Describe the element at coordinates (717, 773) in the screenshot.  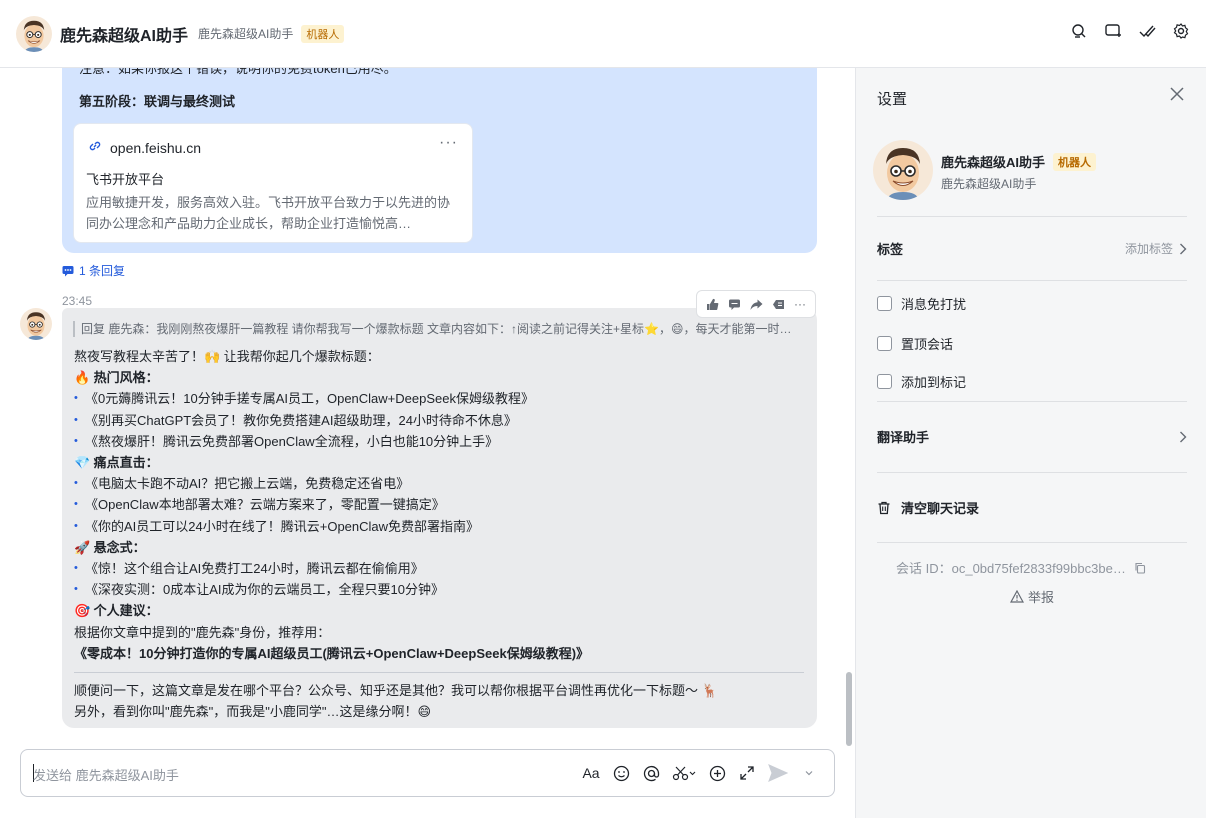
I see `plus-circle-icon` at that location.